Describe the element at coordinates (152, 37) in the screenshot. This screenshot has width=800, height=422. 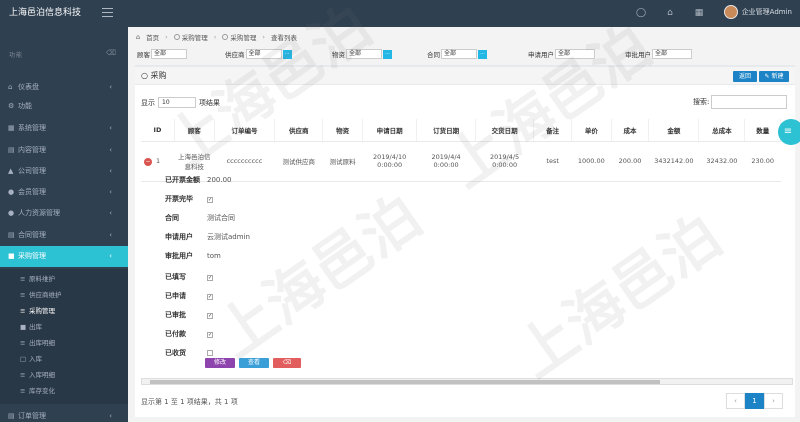
I see `breadcrumb-home: 首页` at that location.